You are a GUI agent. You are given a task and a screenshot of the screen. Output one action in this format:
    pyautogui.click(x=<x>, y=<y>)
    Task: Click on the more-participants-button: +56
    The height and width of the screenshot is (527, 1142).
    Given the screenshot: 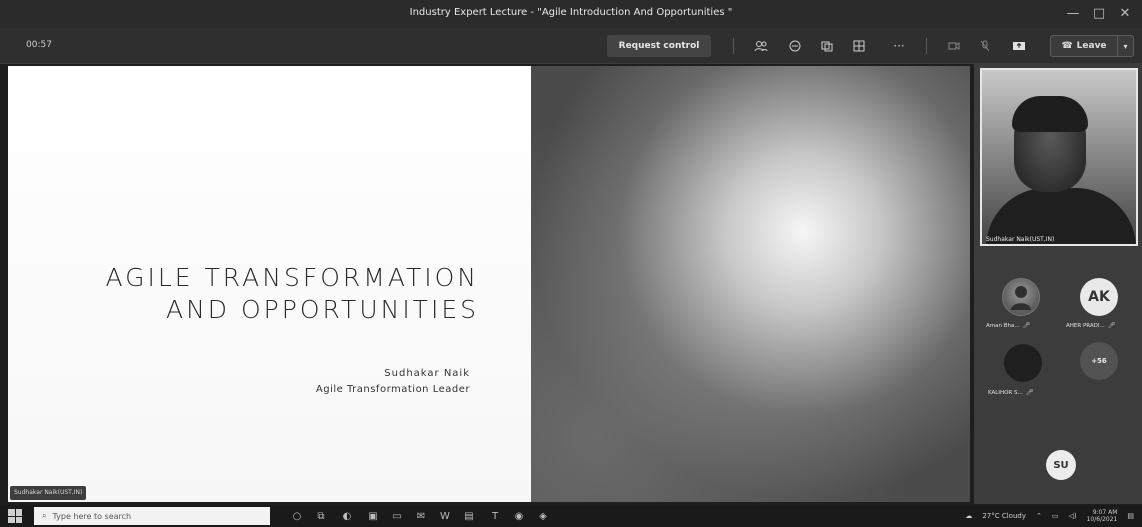 What is the action you would take?
    pyautogui.click(x=1099, y=361)
    